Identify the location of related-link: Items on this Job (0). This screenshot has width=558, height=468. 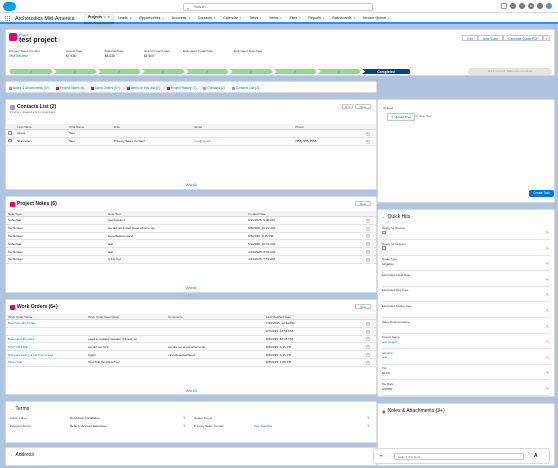
(143, 88).